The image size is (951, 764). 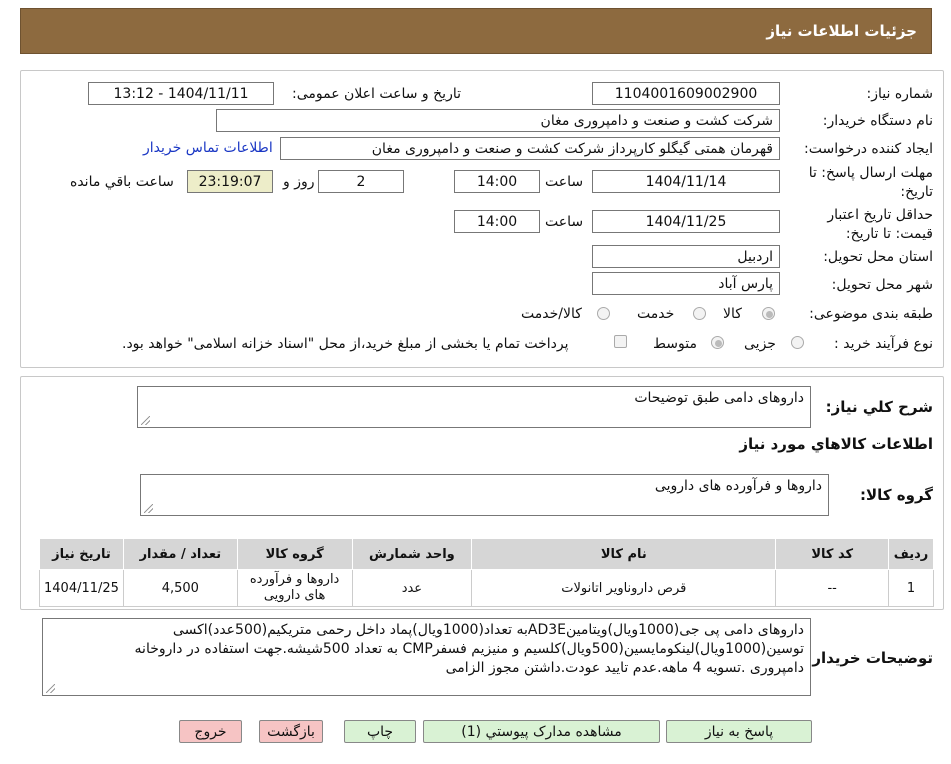 I want to click on cell-qty: 4,500, so click(x=180, y=588).